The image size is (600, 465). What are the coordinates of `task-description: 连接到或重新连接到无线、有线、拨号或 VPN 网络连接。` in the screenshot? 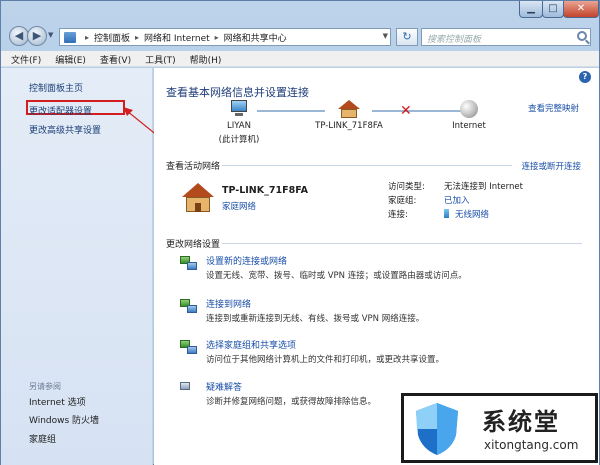 It's located at (315, 319).